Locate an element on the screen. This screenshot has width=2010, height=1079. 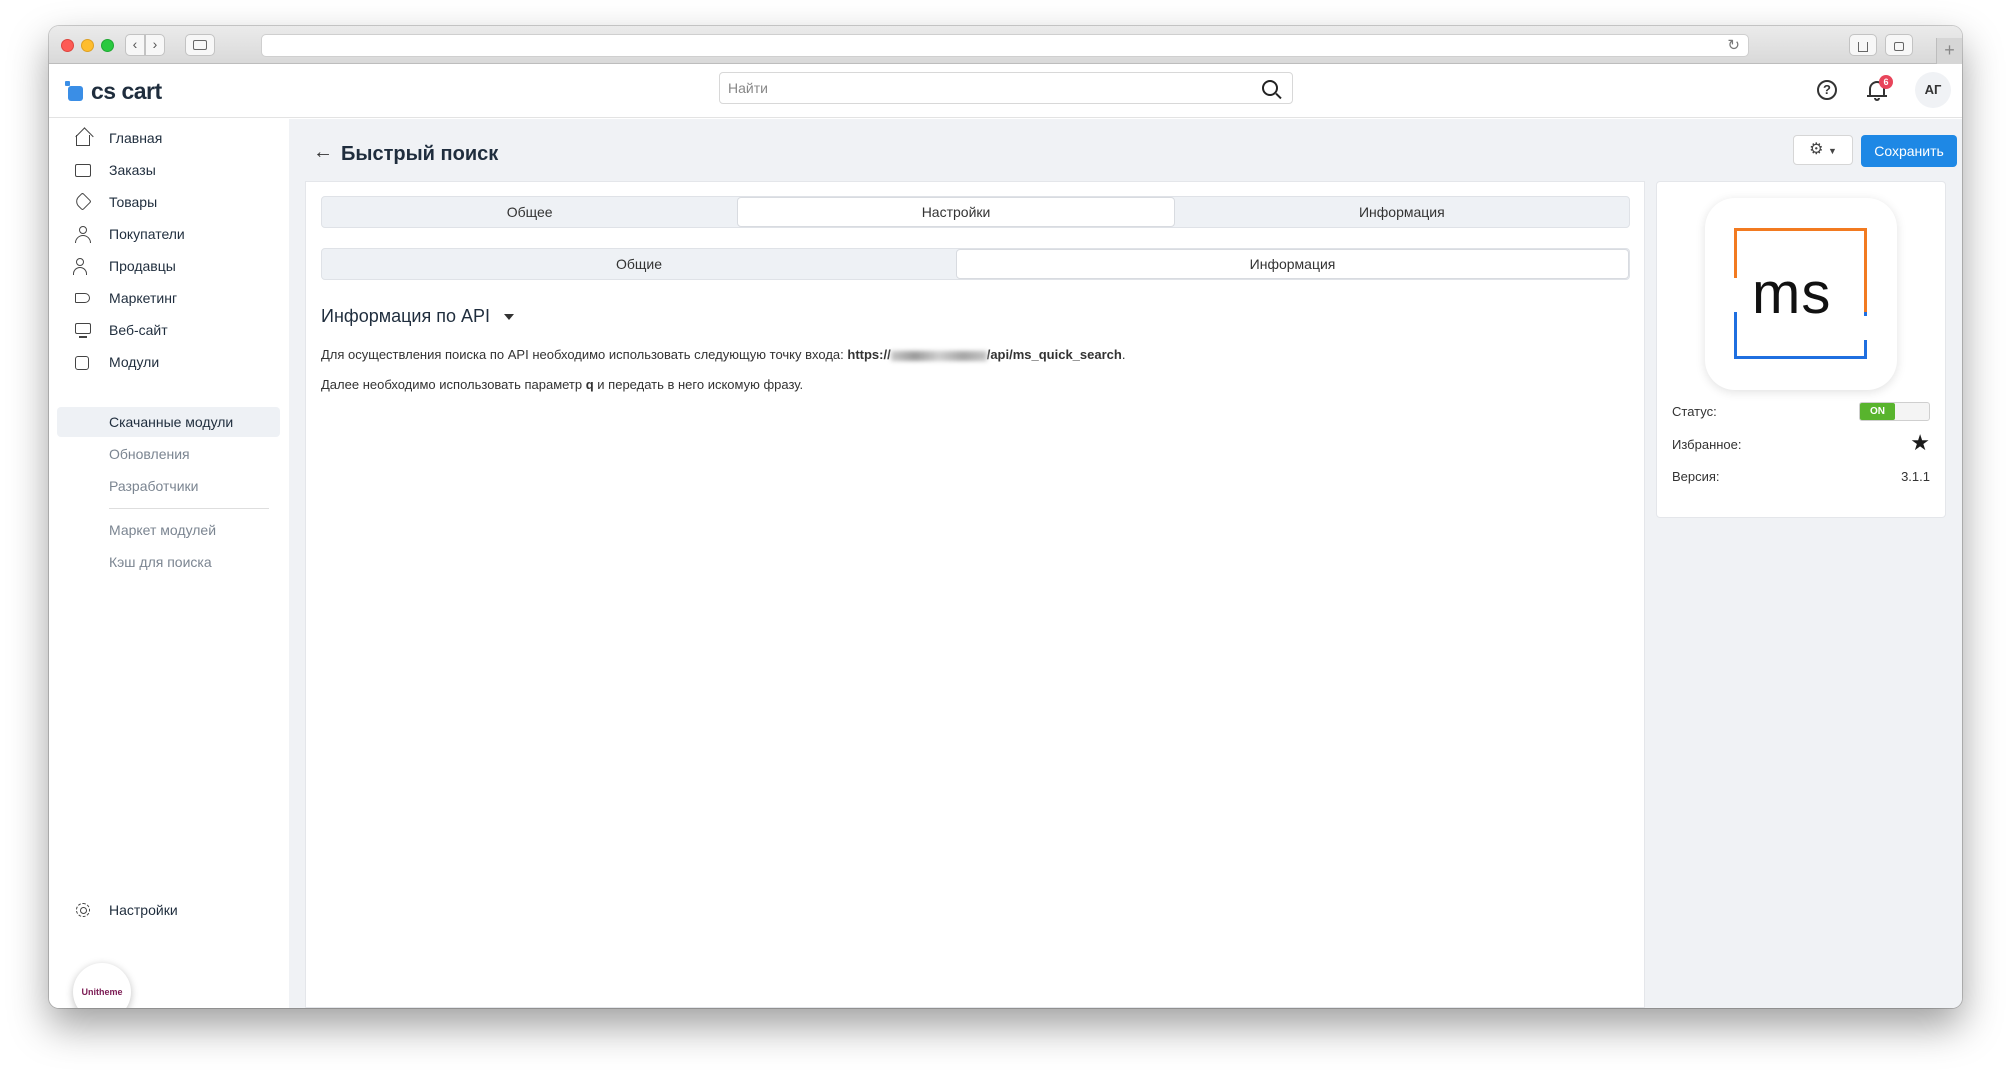
addon-info-card: ms Статус: ON Избранное: ★ Версия: 3.1.1 is located at coordinates (1801, 349).